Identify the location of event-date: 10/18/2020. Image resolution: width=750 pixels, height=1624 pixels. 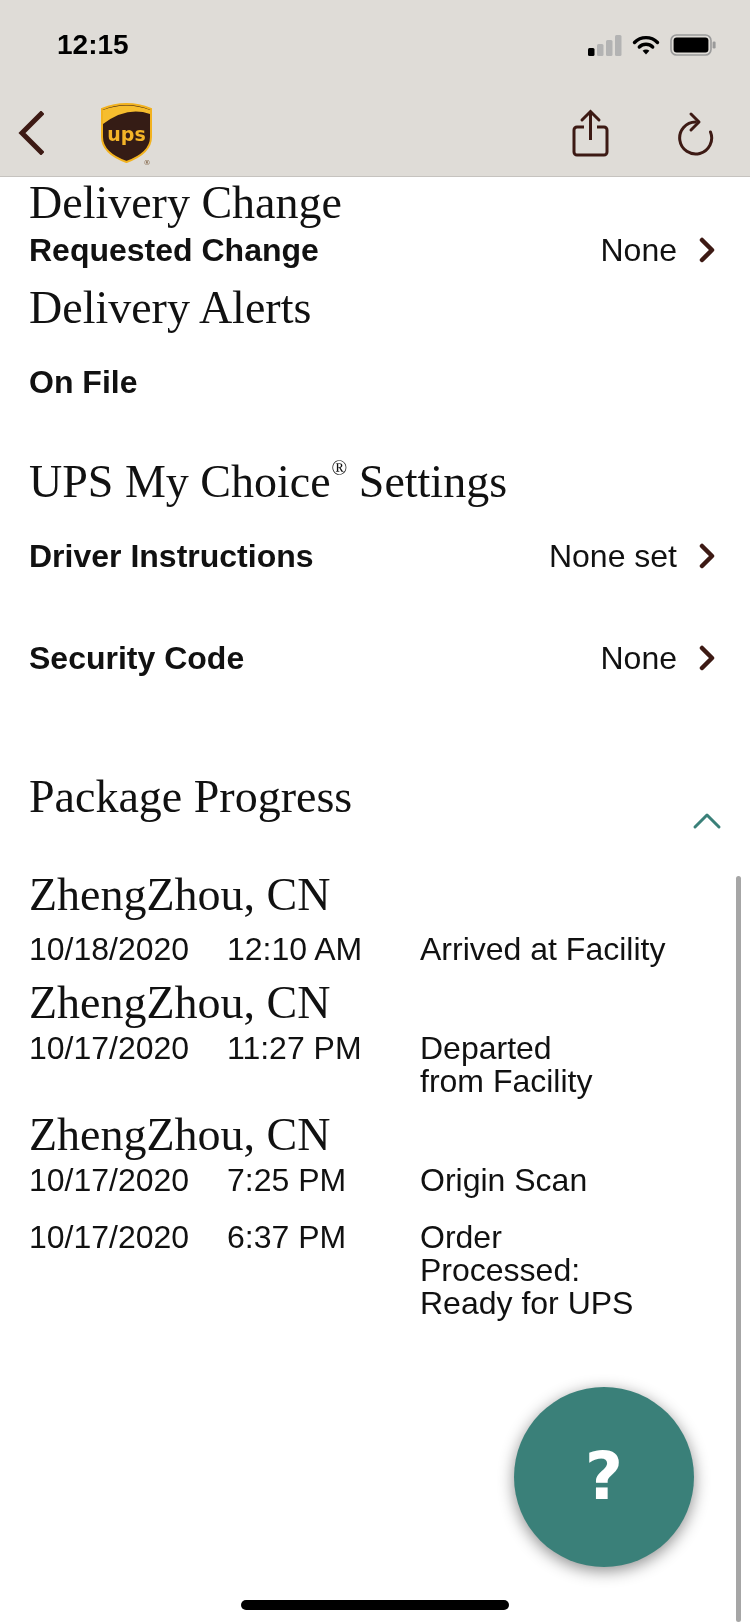
(109, 949).